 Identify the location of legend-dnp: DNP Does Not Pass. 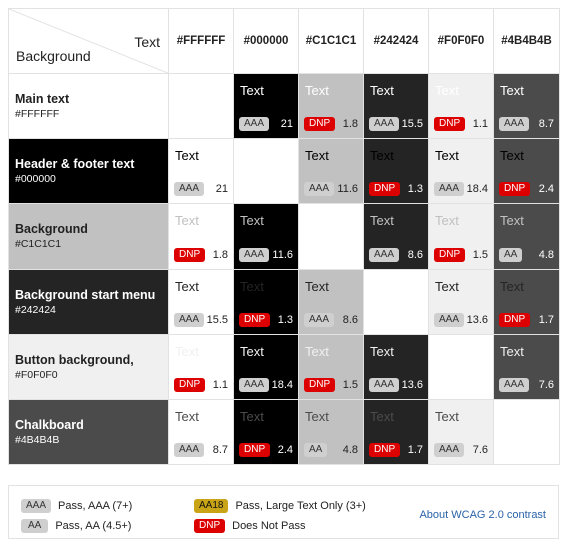
(250, 526).